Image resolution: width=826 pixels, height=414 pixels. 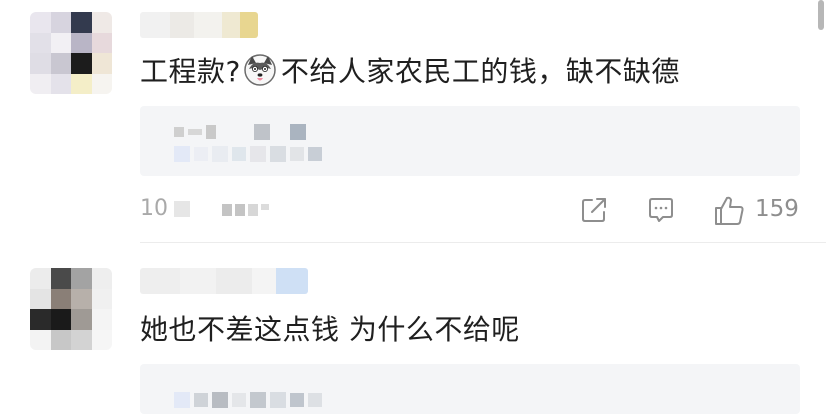 I want to click on comment-time-text: 10, so click(x=154, y=208).